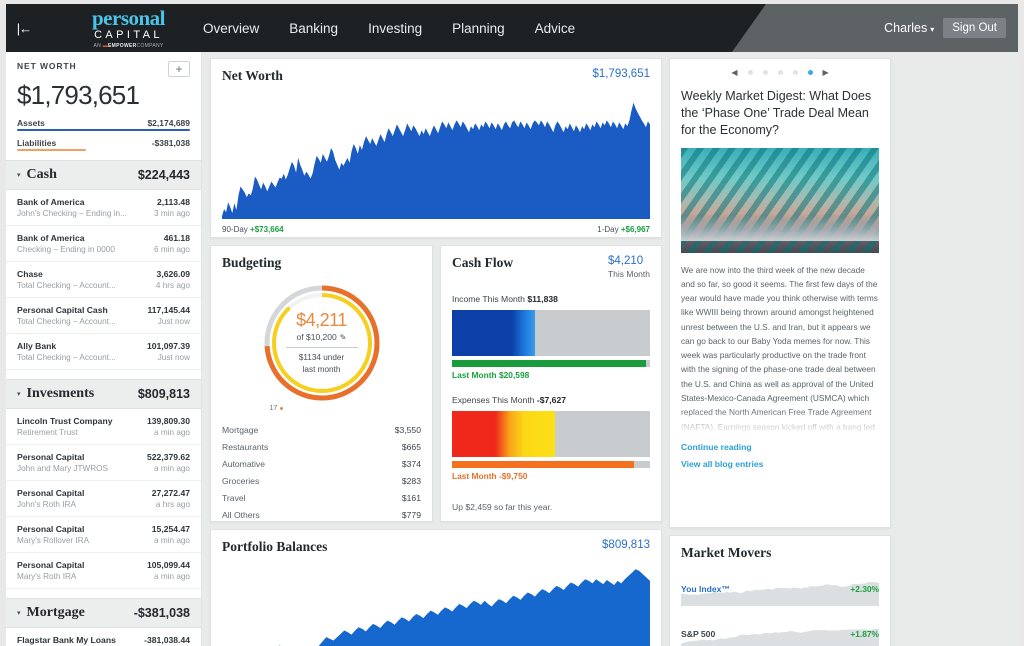 The width and height of the screenshot is (1024, 646). Describe the element at coordinates (491, 375) in the screenshot. I see `income-last-month: Last Month $20,598` at that location.